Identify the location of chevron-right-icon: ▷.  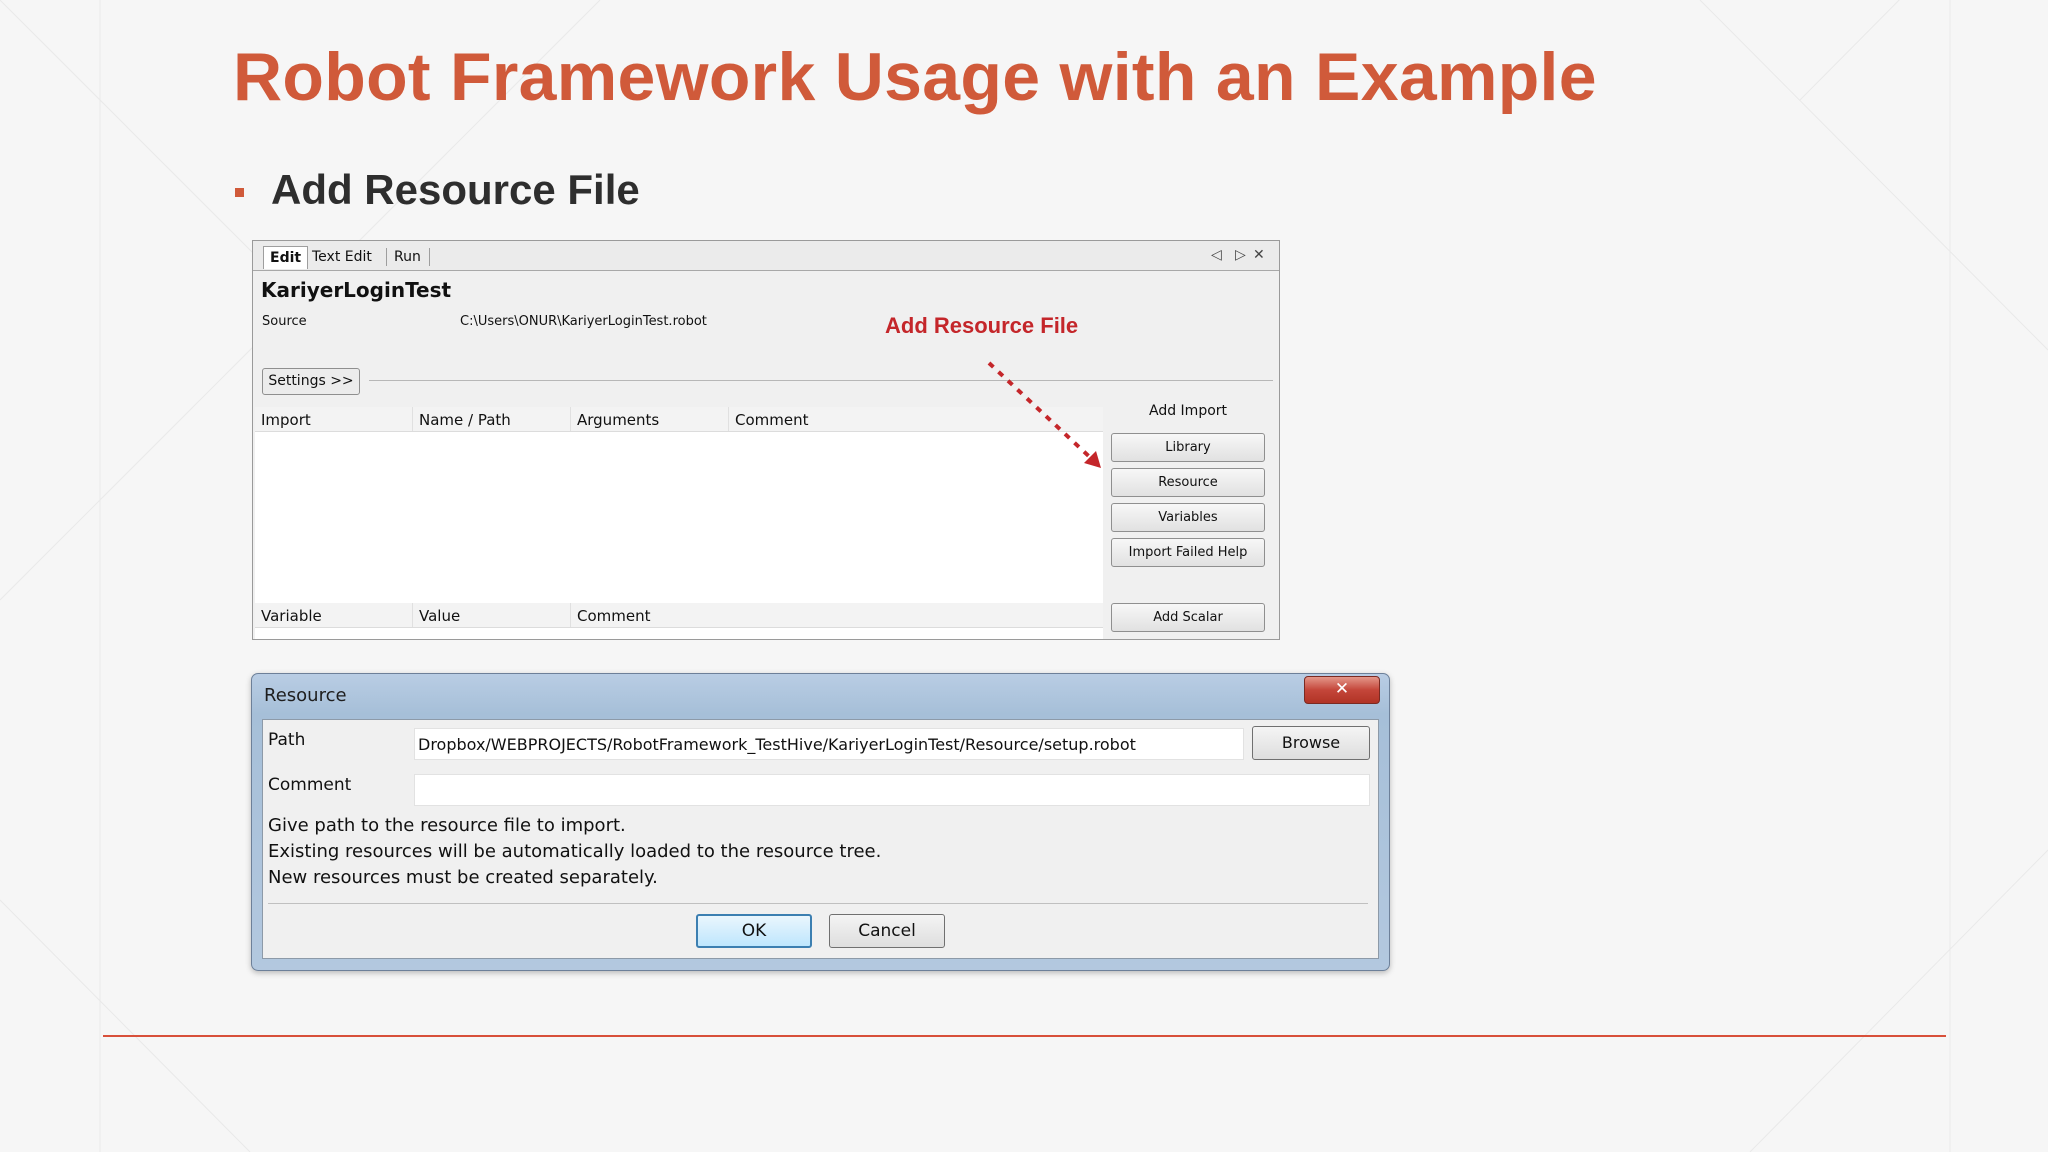
(1240, 255).